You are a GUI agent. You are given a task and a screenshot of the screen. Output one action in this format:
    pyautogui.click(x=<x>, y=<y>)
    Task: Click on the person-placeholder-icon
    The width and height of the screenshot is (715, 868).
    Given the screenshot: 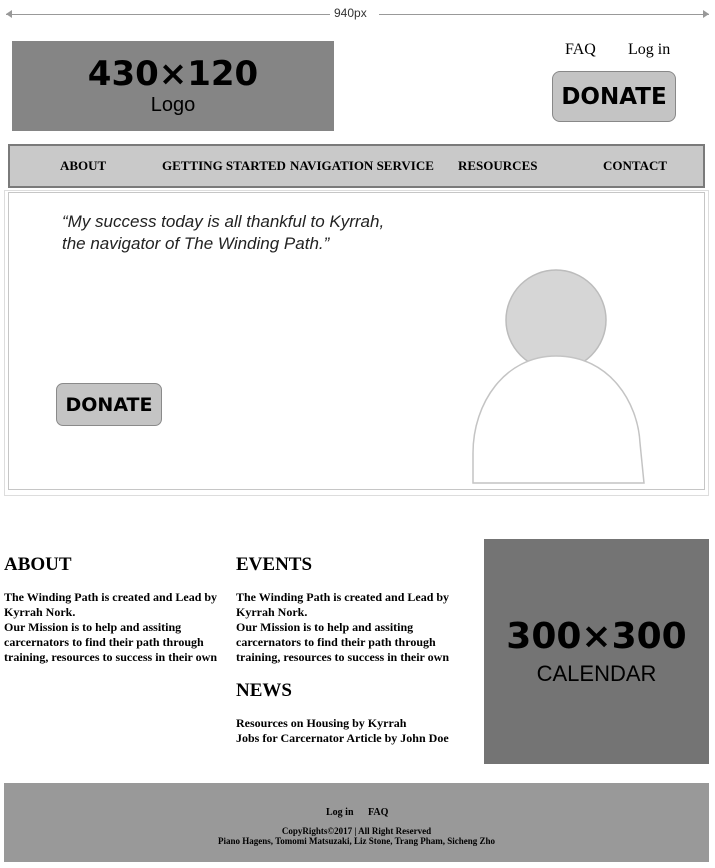 What is the action you would take?
    pyautogui.click(x=558, y=376)
    